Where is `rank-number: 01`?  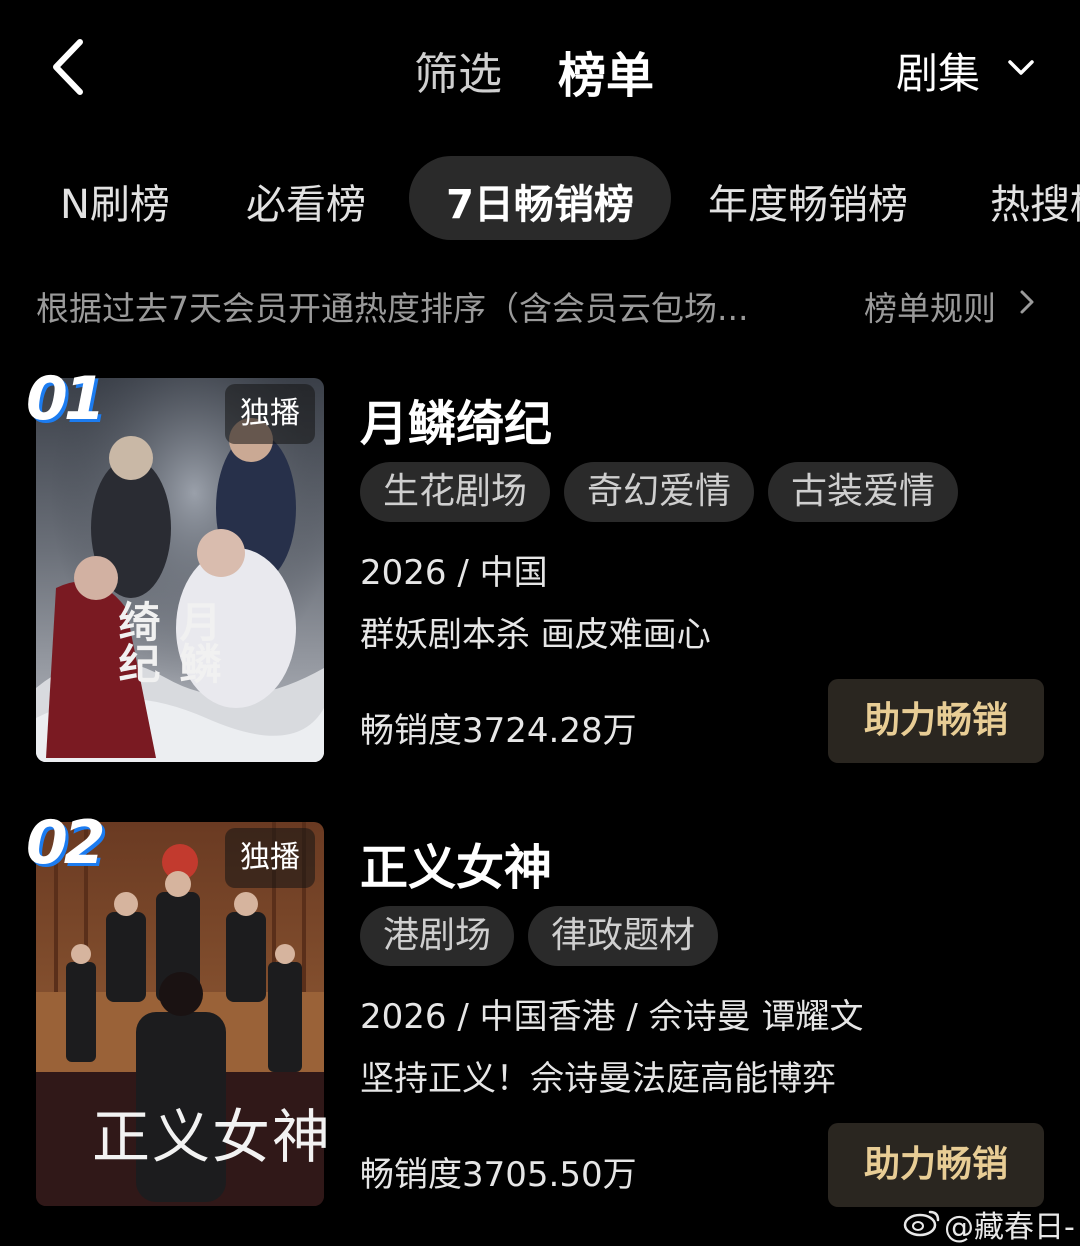 rank-number: 01 is located at coordinates (65, 399).